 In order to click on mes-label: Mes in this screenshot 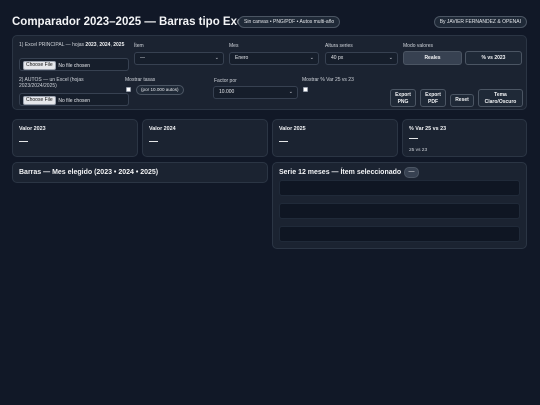, I will do `click(234, 46)`.